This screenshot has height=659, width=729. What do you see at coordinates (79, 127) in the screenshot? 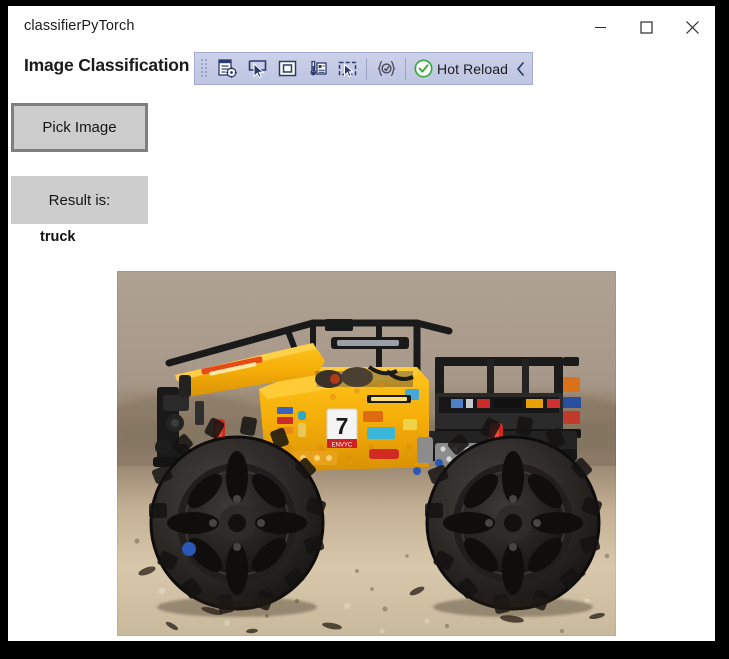
I see `pick-image-button: Pick Image` at bounding box center [79, 127].